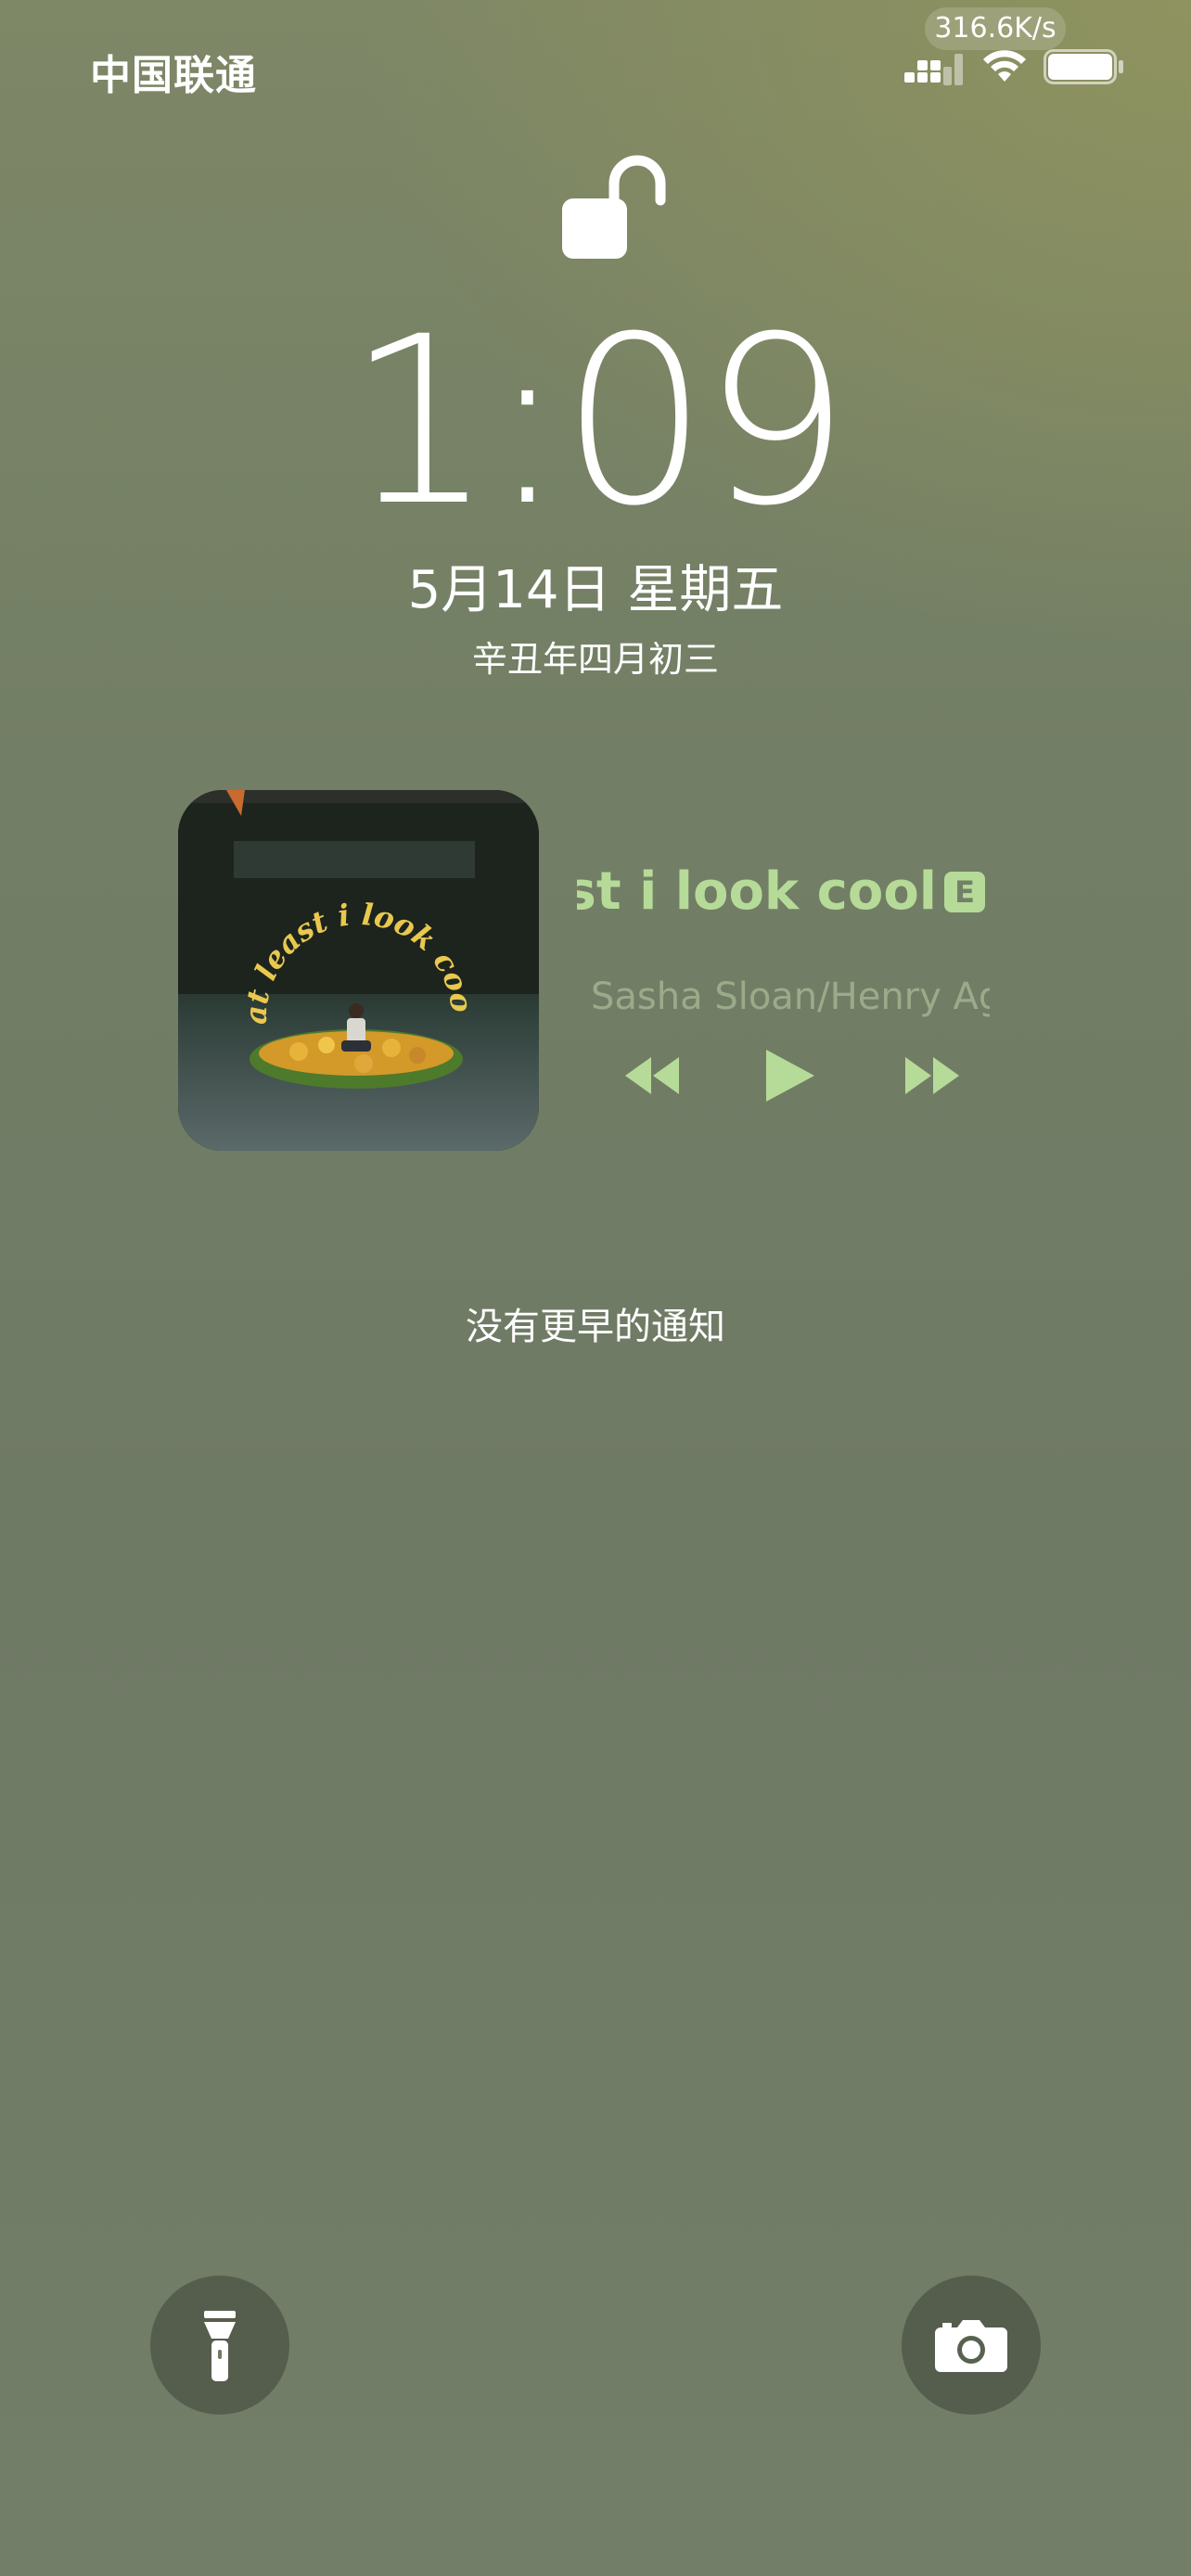 The width and height of the screenshot is (1191, 2576). What do you see at coordinates (614, 207) in the screenshot?
I see `unlock-icon` at bounding box center [614, 207].